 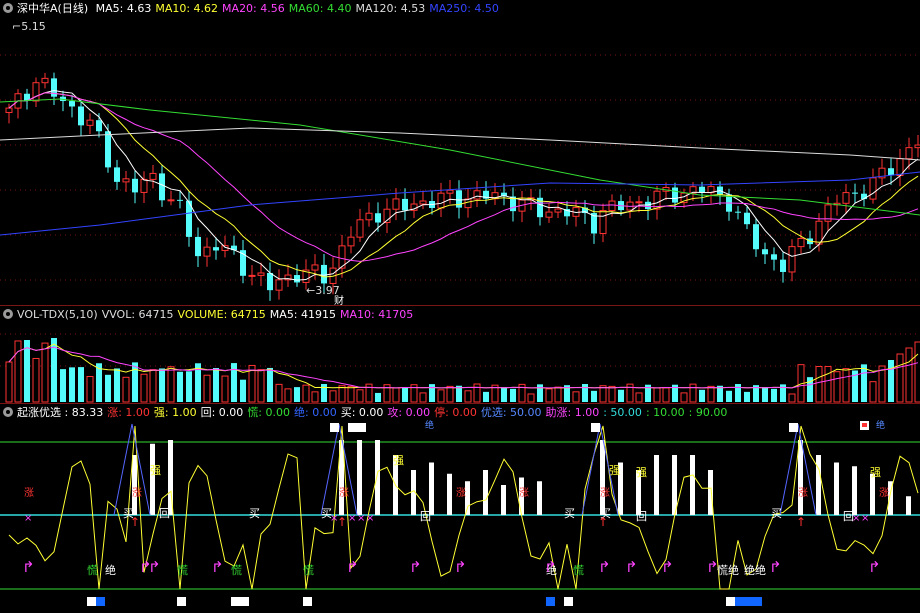 What do you see at coordinates (29, 26) in the screenshot?
I see `high-price-label: ⌐5.15` at bounding box center [29, 26].